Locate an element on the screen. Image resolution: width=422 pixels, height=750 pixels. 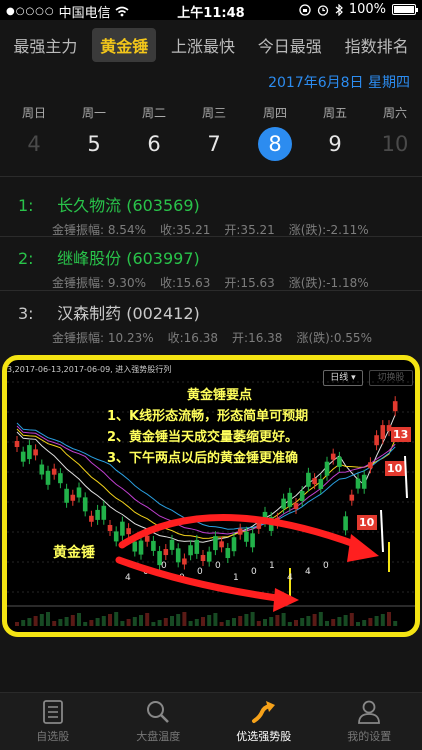
hammer-amplitude: 金锤振幅: 10.23% is located at coordinates (103, 338).